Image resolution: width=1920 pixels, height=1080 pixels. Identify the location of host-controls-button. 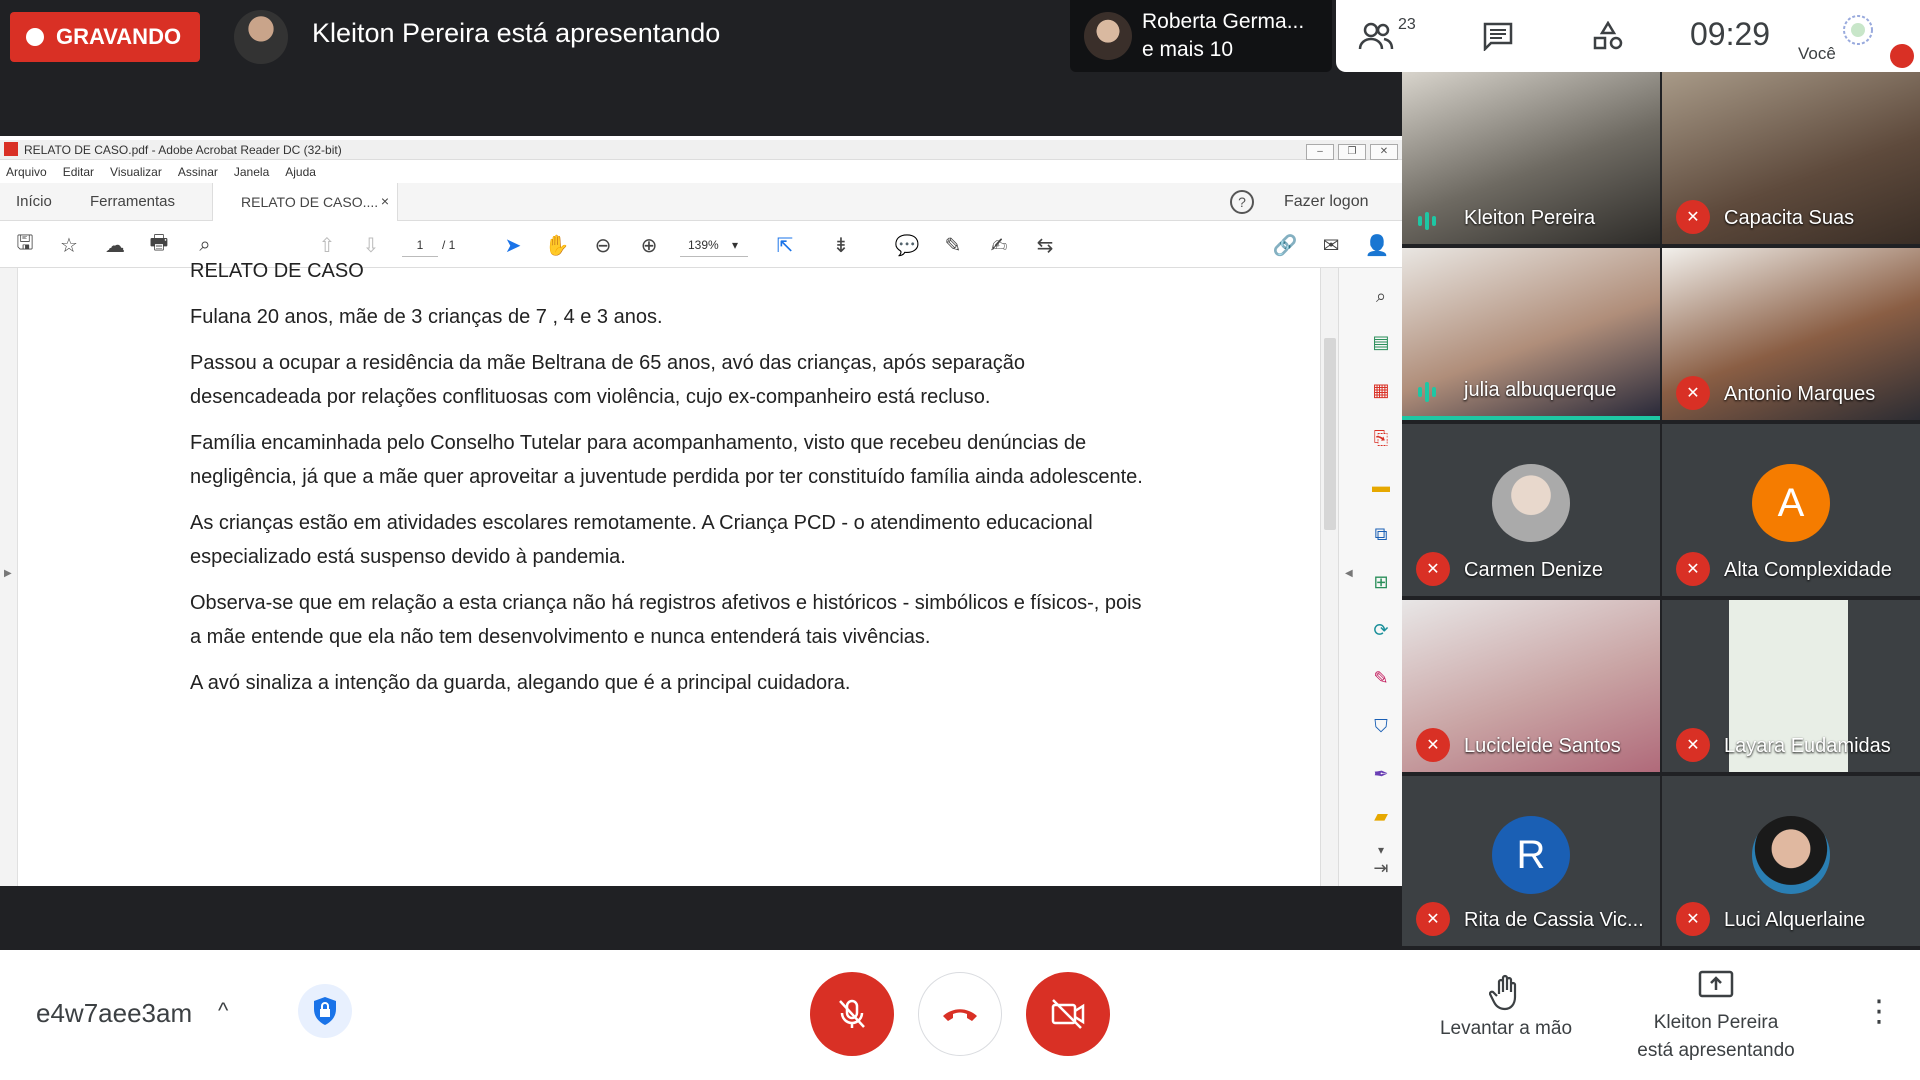
(325, 1011).